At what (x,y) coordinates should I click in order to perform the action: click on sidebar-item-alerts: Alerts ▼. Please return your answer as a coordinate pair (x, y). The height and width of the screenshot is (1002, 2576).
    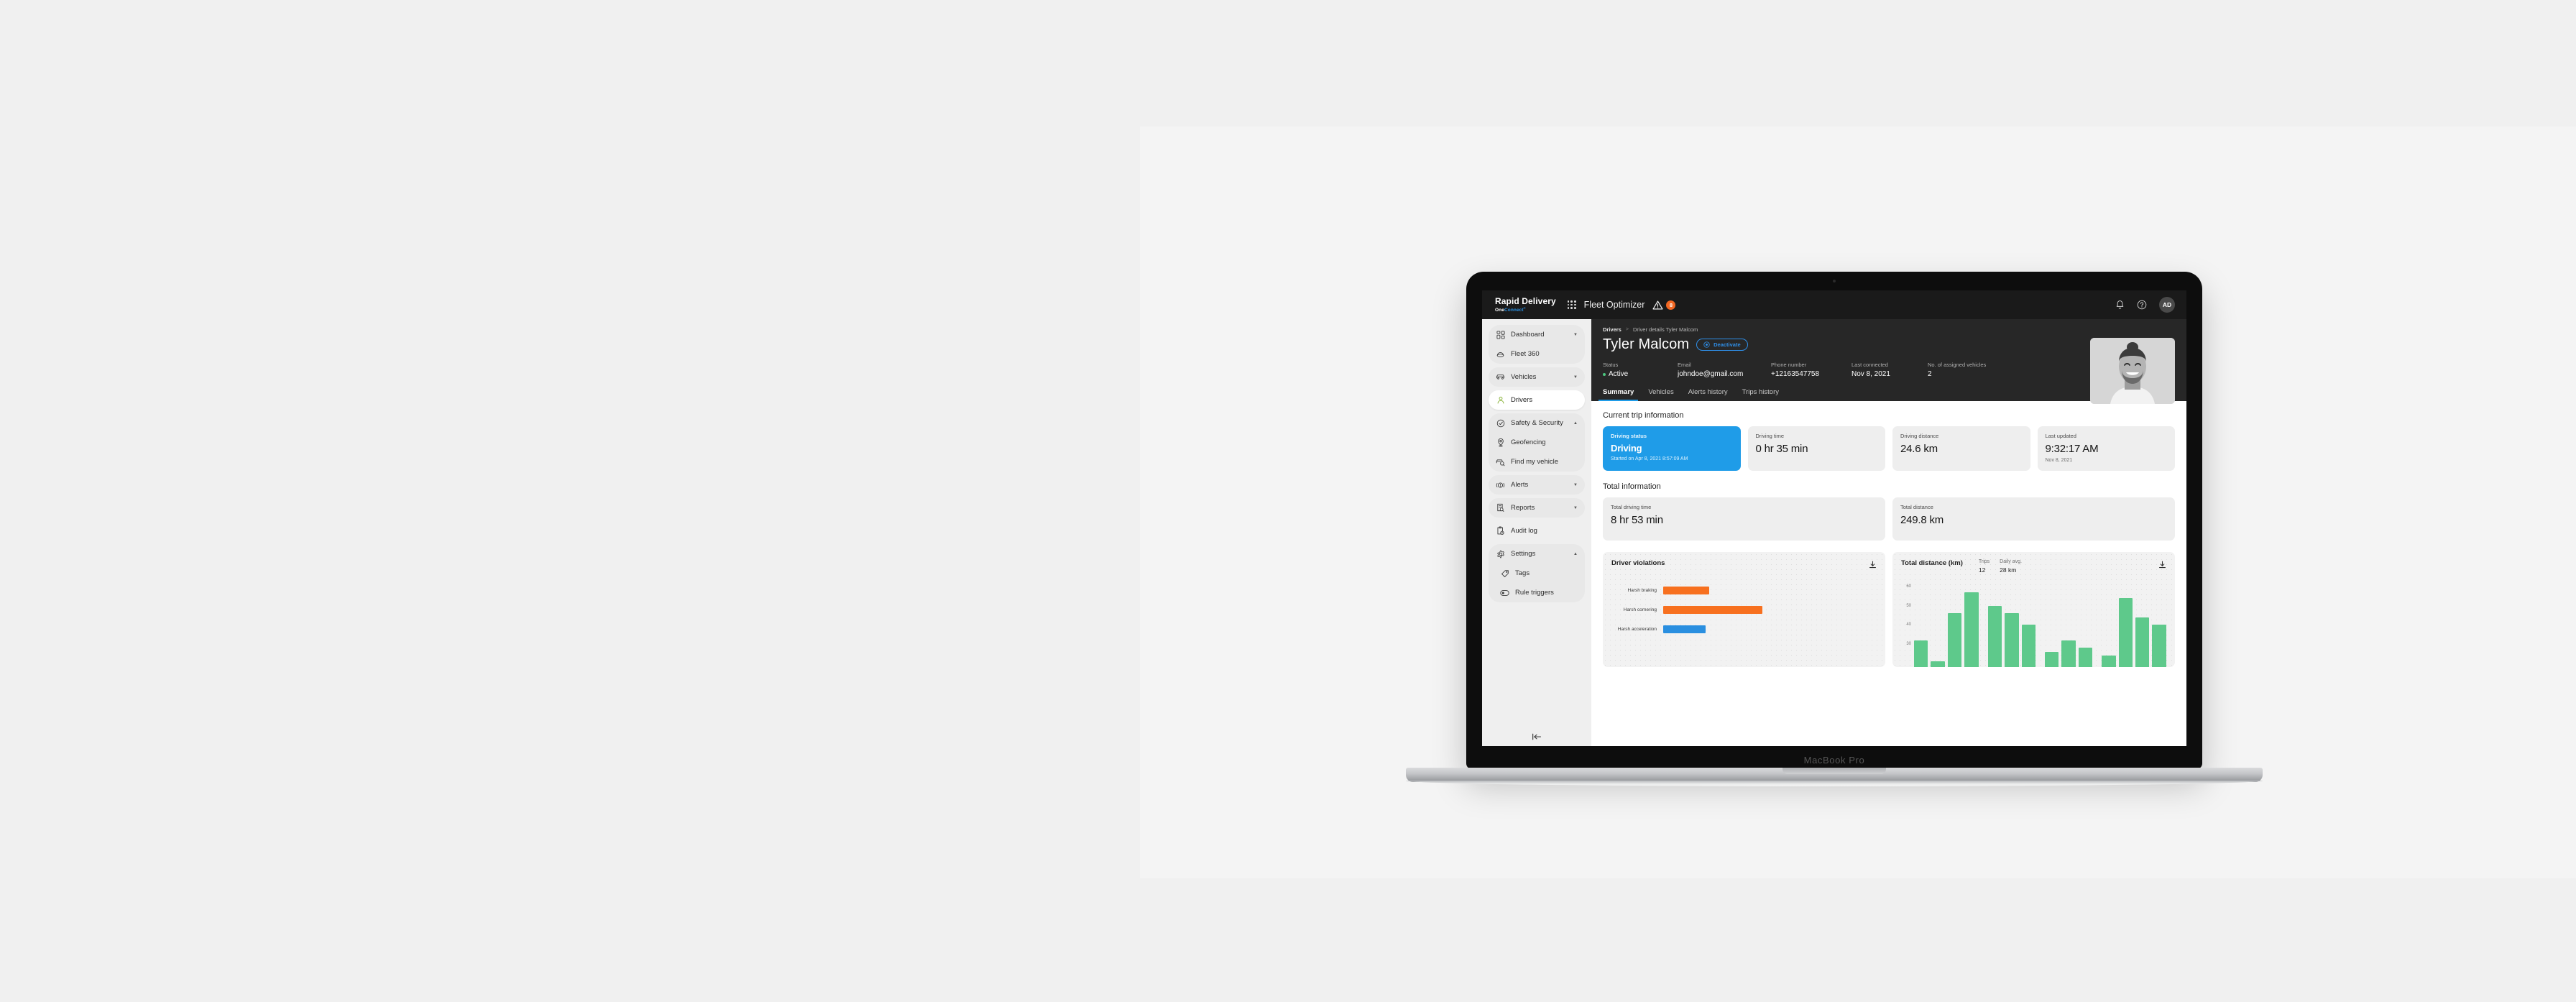
    Looking at the image, I should click on (1537, 485).